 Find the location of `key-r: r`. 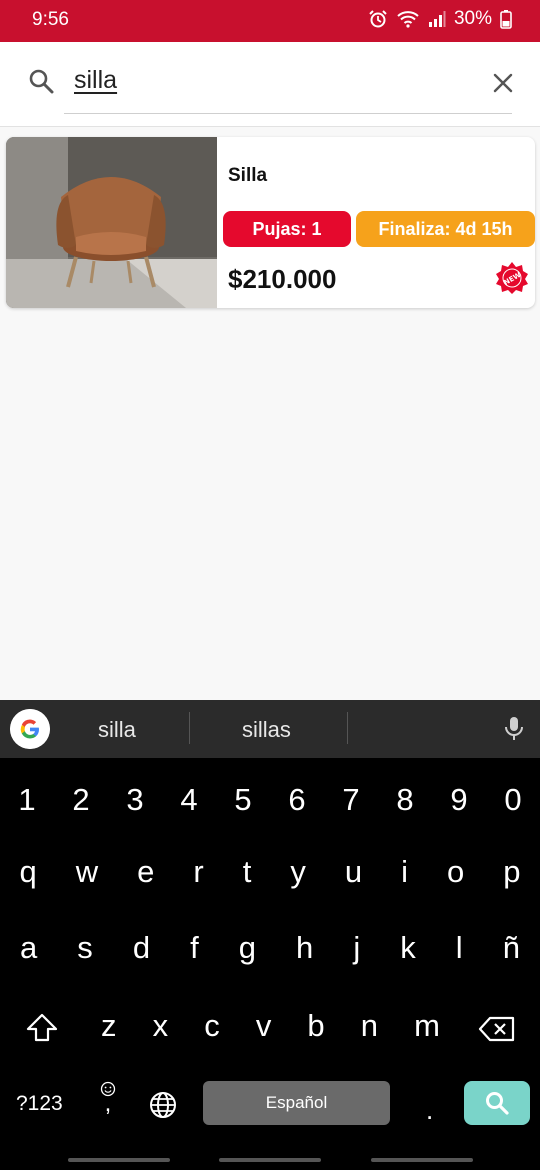

key-r: r is located at coordinates (198, 872).